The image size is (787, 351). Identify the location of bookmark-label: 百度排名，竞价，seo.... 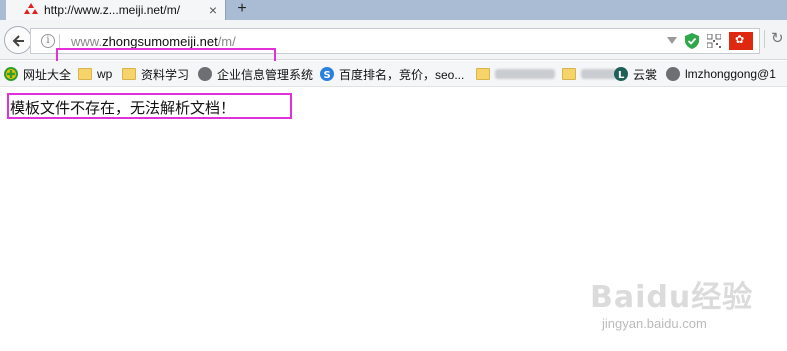
(402, 74).